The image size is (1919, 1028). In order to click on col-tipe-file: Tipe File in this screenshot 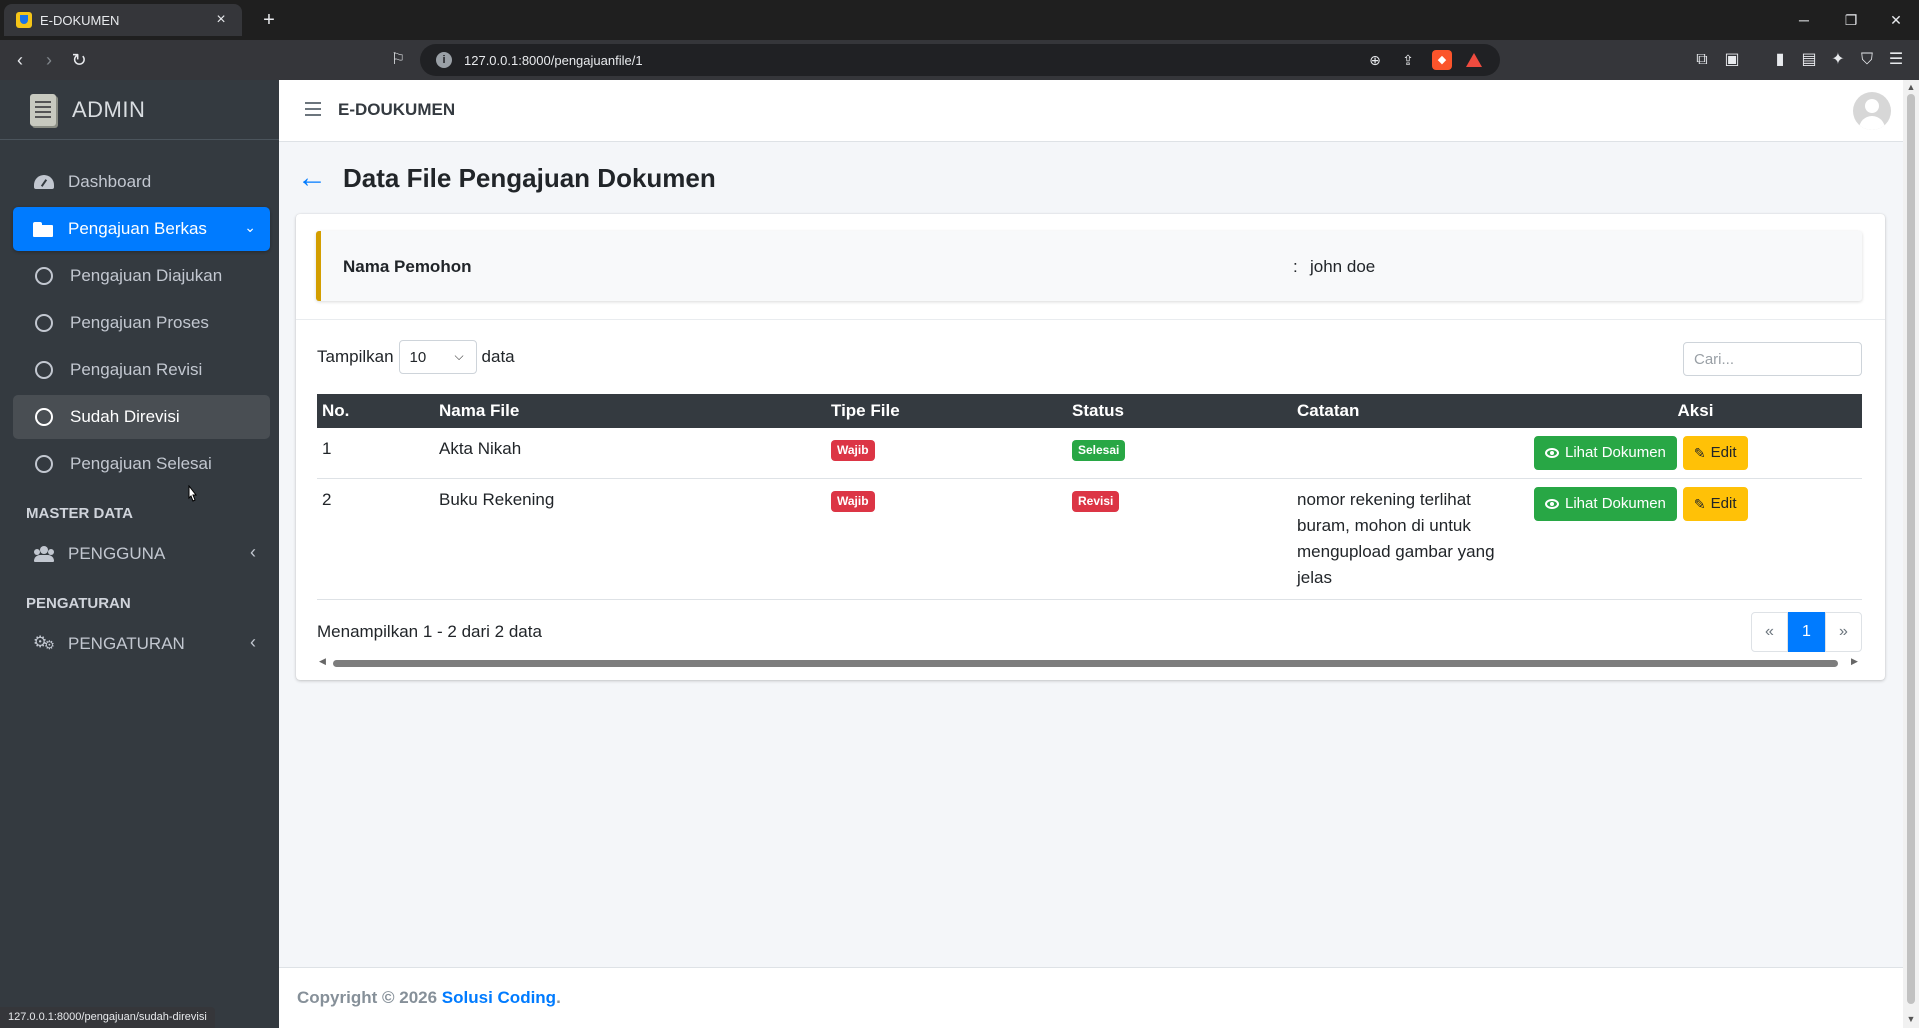, I will do `click(946, 411)`.